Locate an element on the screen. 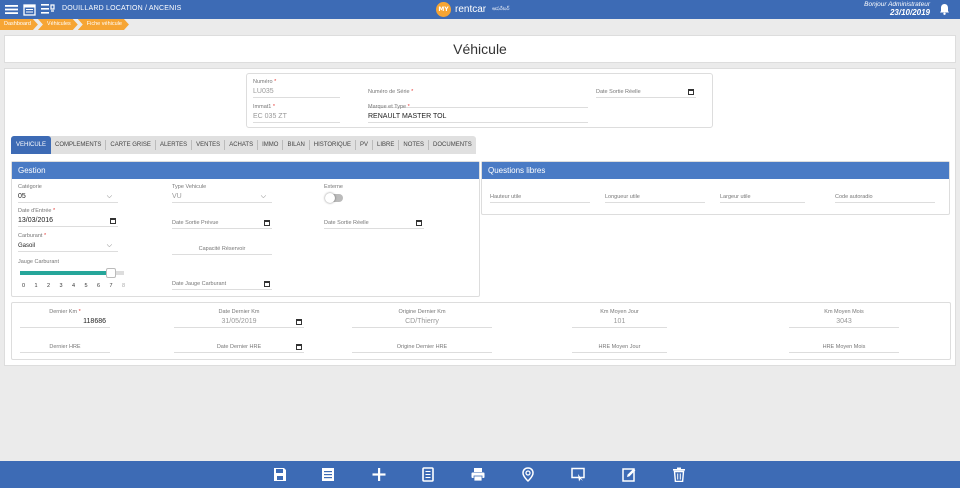 The image size is (960, 488). tab-historique: HISTORIQUE is located at coordinates (333, 145).